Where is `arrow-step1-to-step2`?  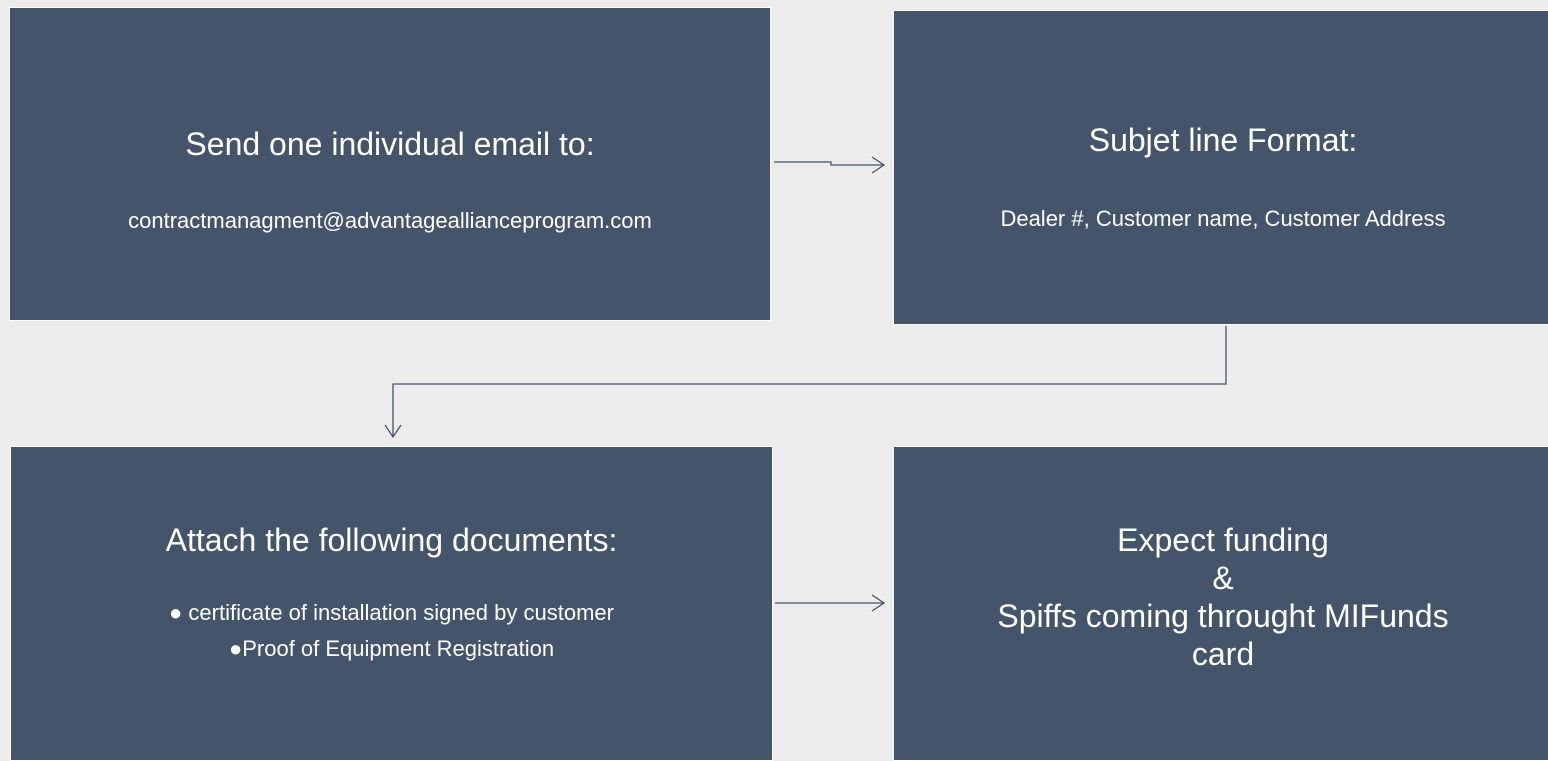 arrow-step1-to-step2 is located at coordinates (829, 163).